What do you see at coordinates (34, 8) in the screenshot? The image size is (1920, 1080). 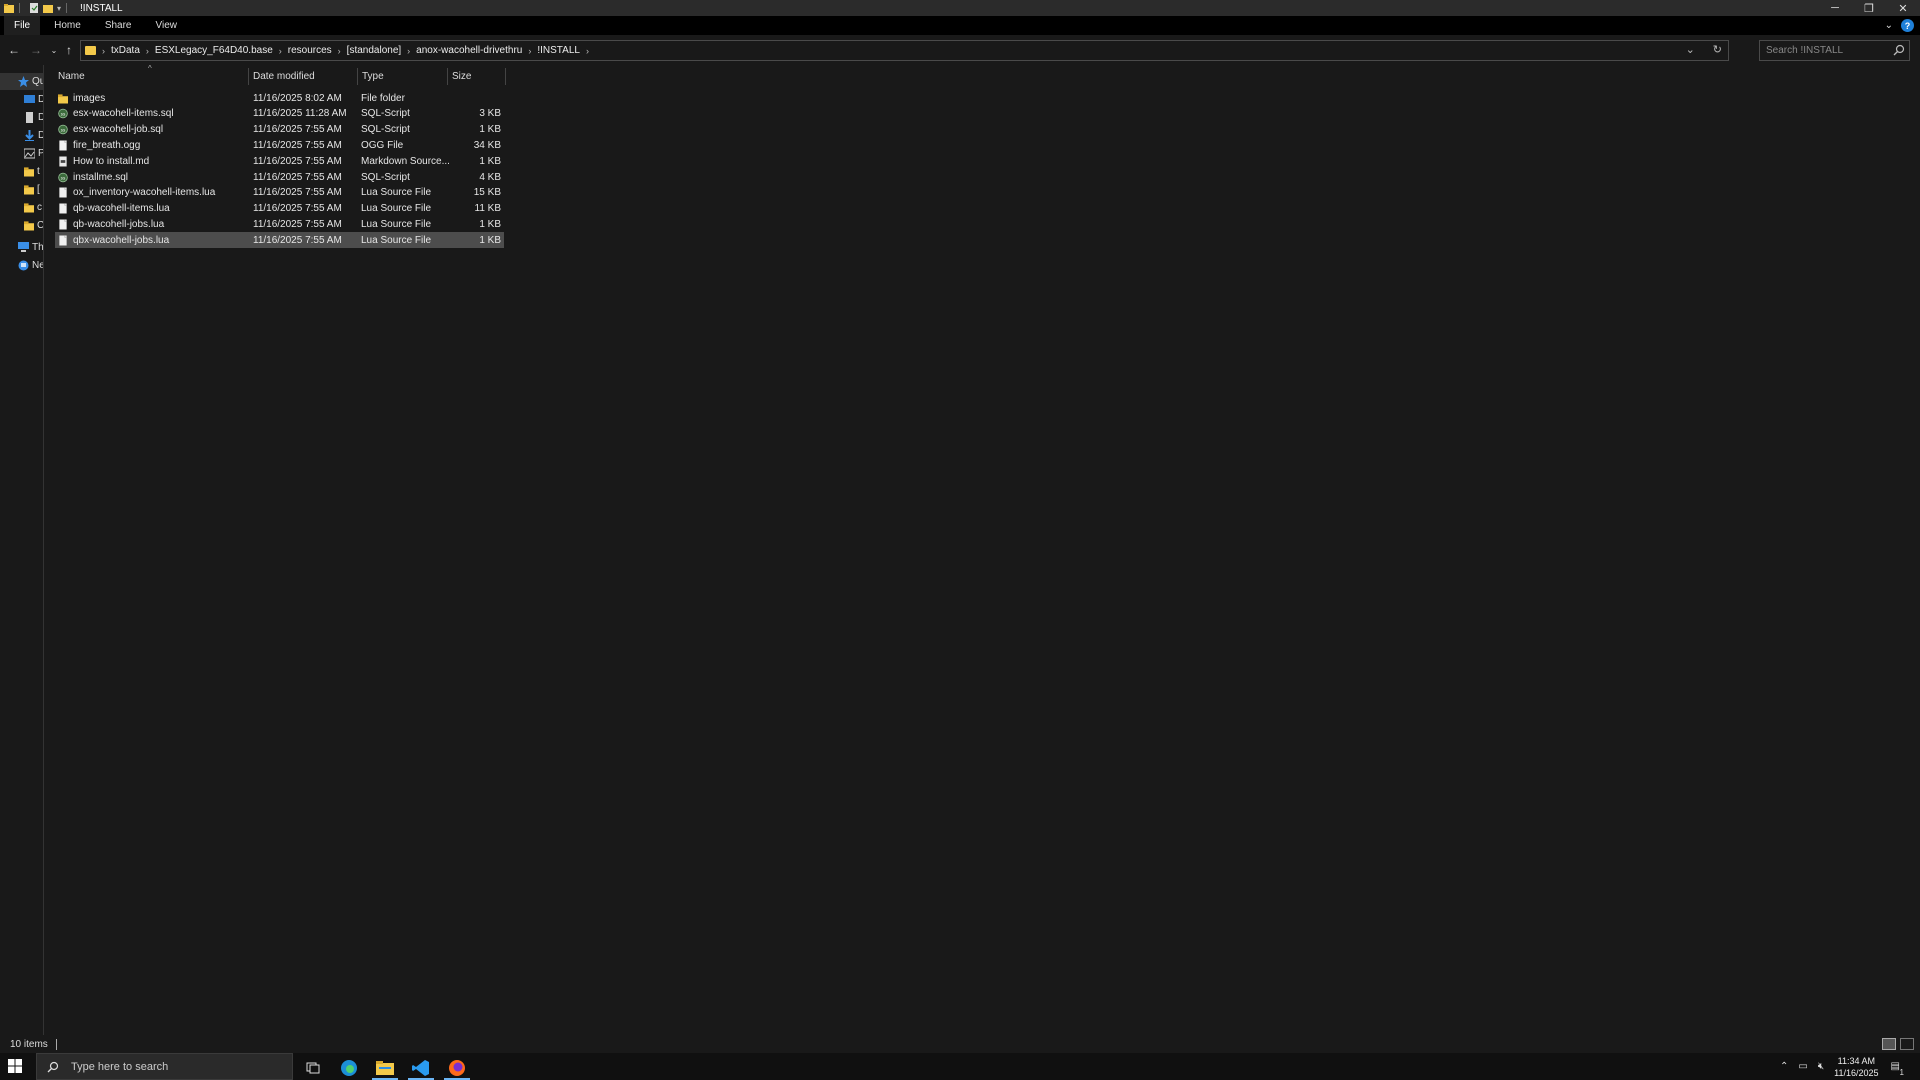 I see `properties-icon` at bounding box center [34, 8].